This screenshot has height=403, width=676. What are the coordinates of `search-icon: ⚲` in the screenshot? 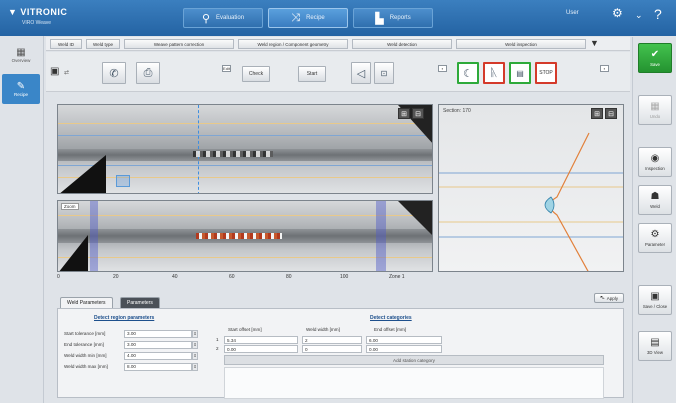 It's located at (206, 18).